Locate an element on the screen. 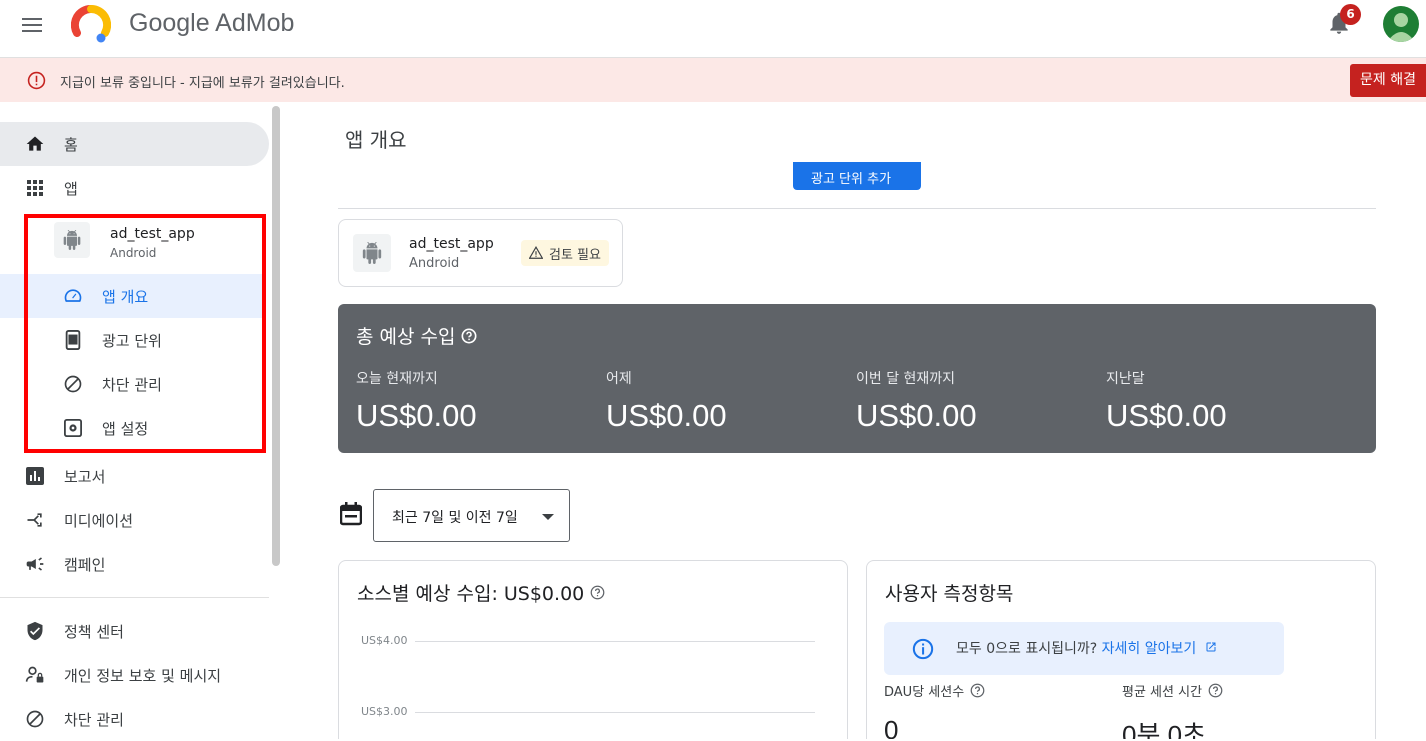 Image resolution: width=1426 pixels, height=741 pixels. earnings-title-text: 총 예상 수입 is located at coordinates (406, 337).